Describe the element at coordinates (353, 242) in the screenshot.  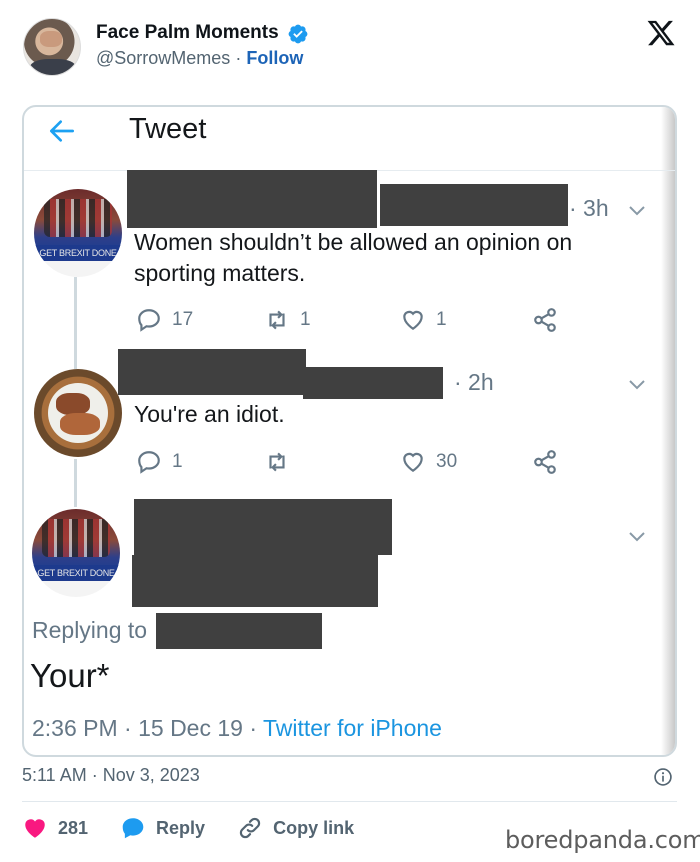
I see `tweet1-text-line1: Women shouldn’t be allowed an opinion on` at that location.